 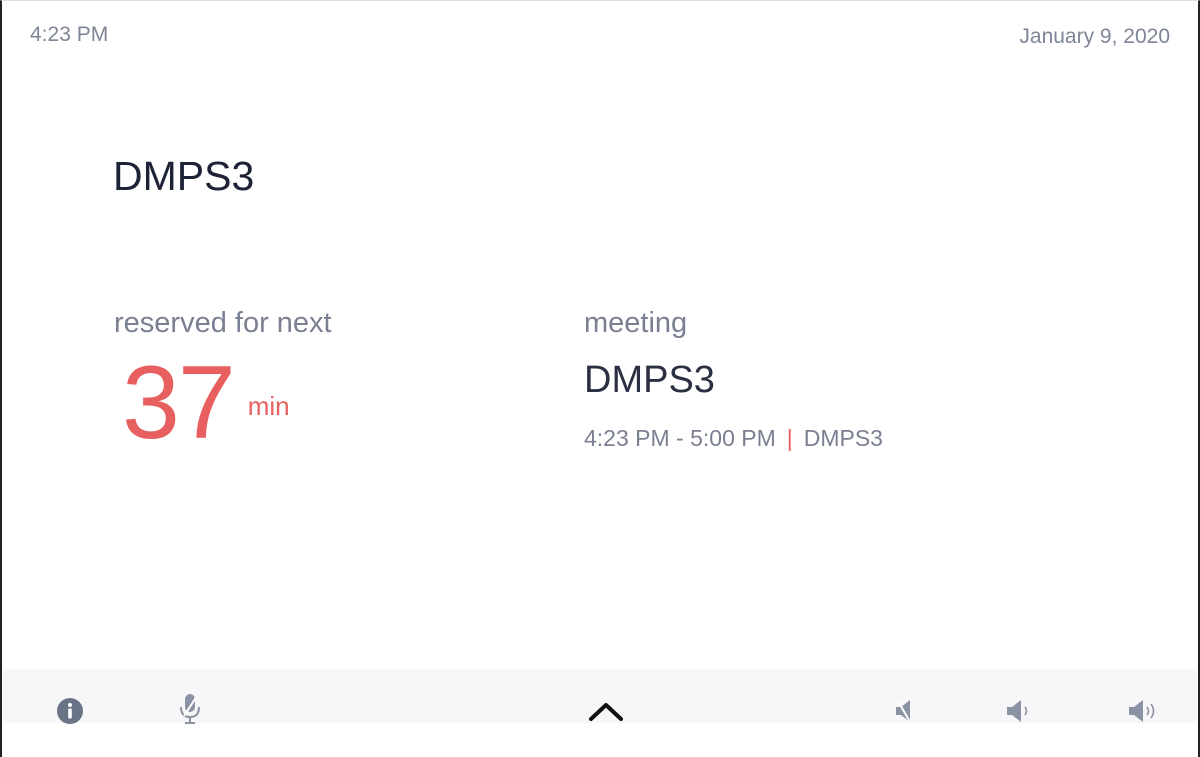 I want to click on countdown-unit: min, so click(x=268, y=406).